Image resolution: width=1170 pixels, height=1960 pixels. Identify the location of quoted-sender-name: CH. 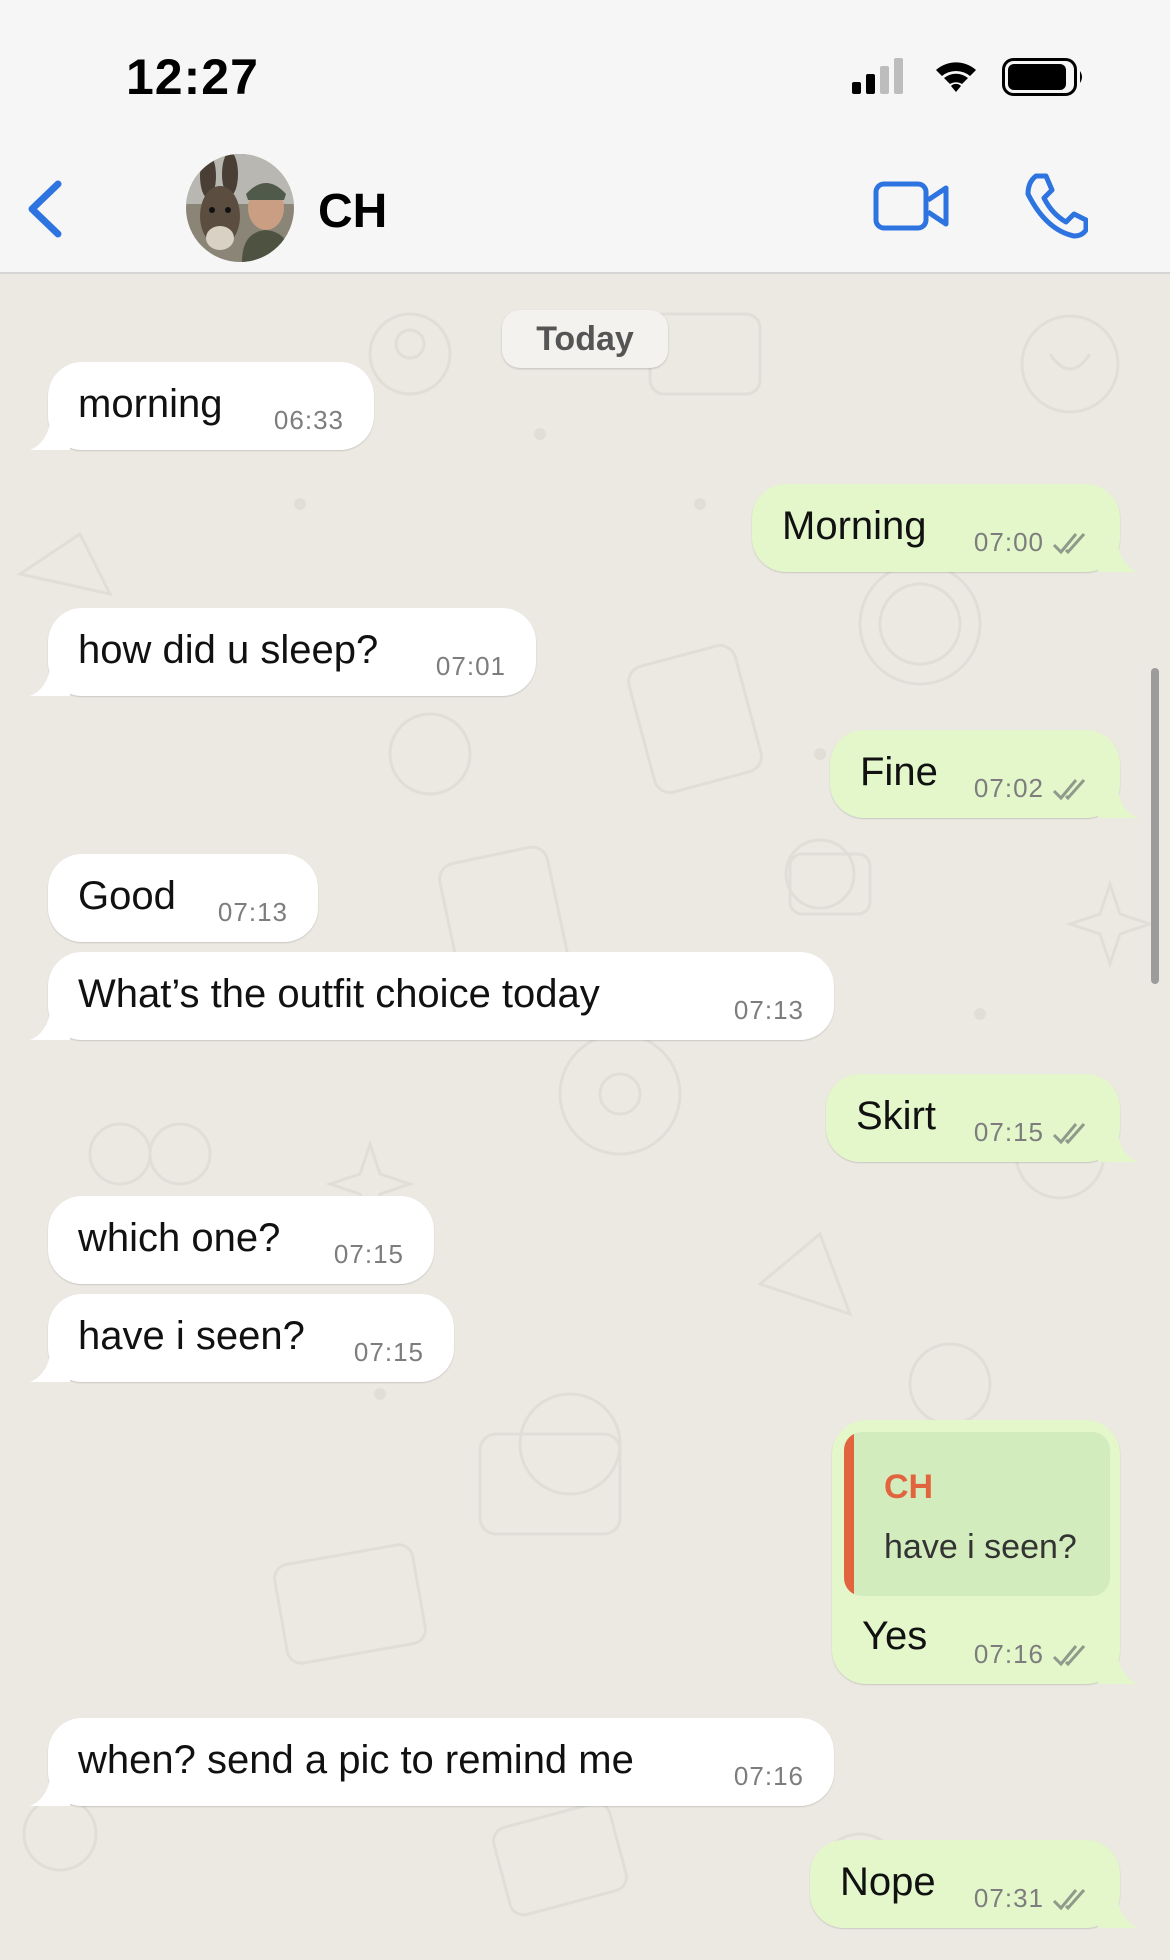
(909, 1487).